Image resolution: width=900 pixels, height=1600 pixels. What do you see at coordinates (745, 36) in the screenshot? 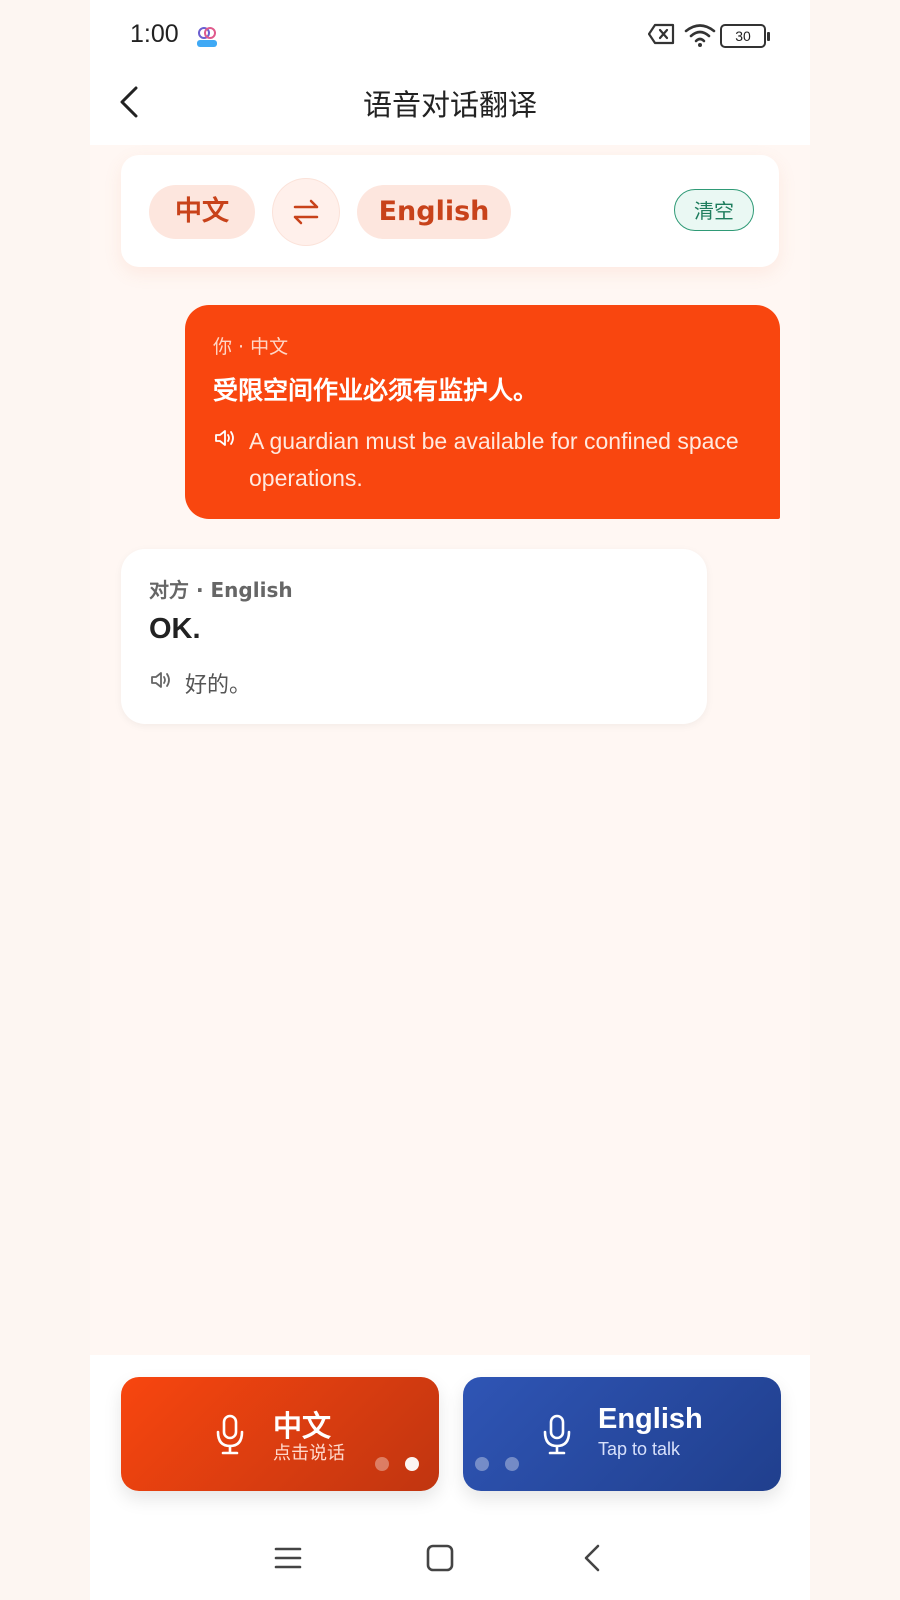
I see `battery-icon: 30` at bounding box center [745, 36].